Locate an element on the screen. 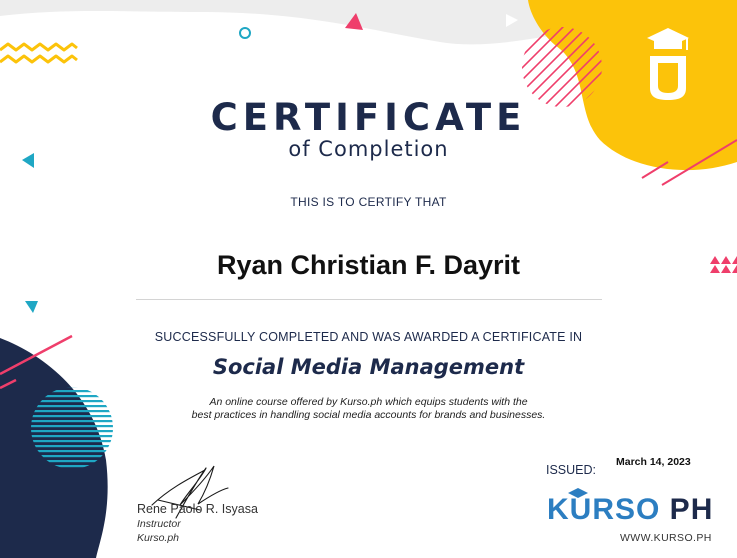 This screenshot has width=737, height=558. issued-date: March 14, 2023 is located at coordinates (653, 462).